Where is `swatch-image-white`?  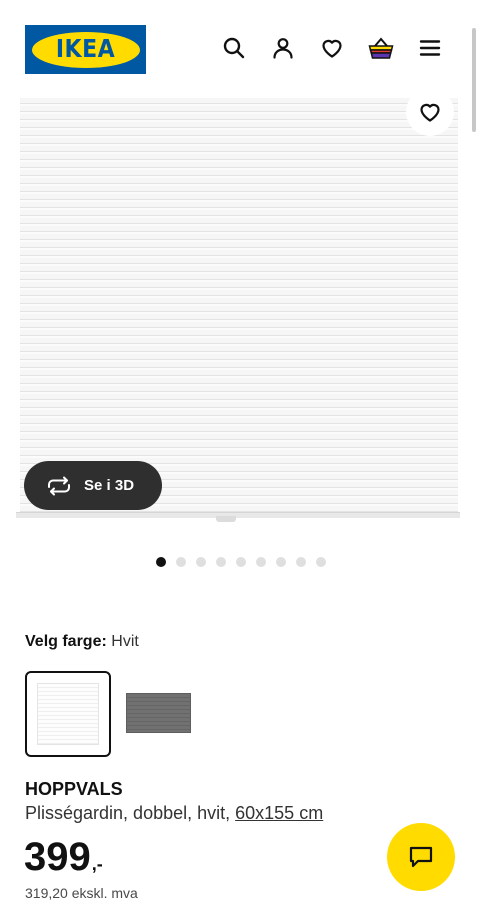 swatch-image-white is located at coordinates (68, 714).